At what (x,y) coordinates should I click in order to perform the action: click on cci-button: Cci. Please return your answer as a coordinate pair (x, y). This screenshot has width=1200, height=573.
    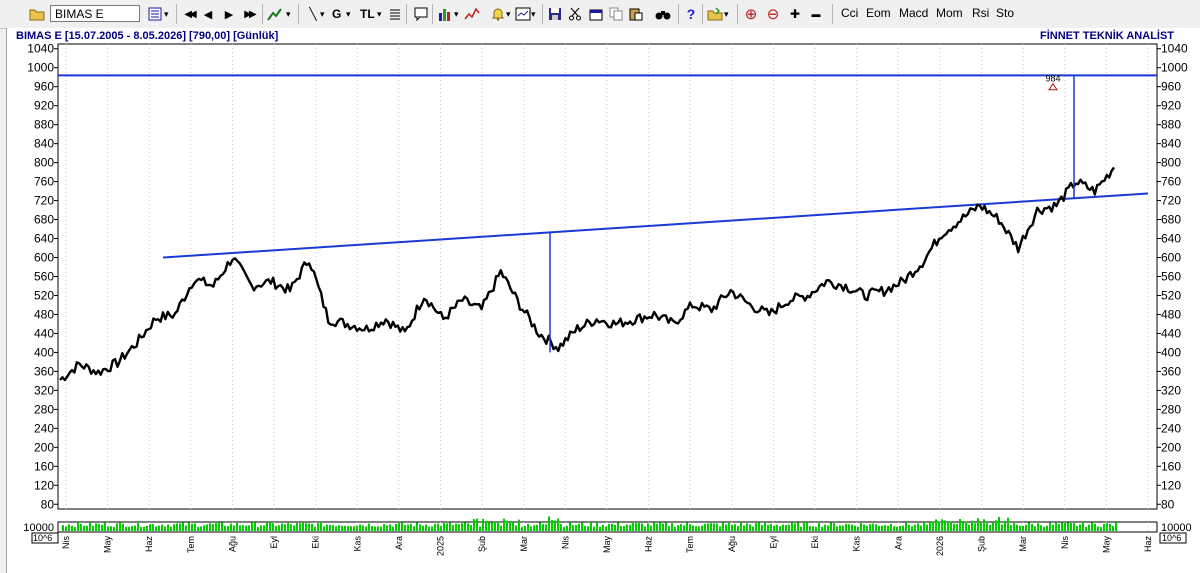
    Looking at the image, I should click on (849, 13).